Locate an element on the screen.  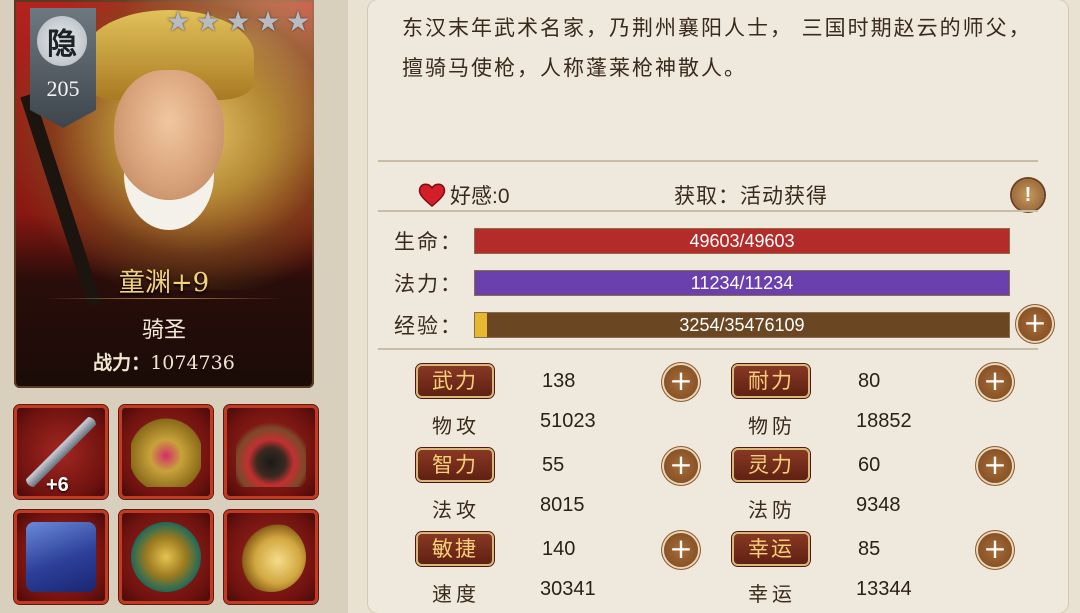
power-value: 1074736 is located at coordinates (192, 363).